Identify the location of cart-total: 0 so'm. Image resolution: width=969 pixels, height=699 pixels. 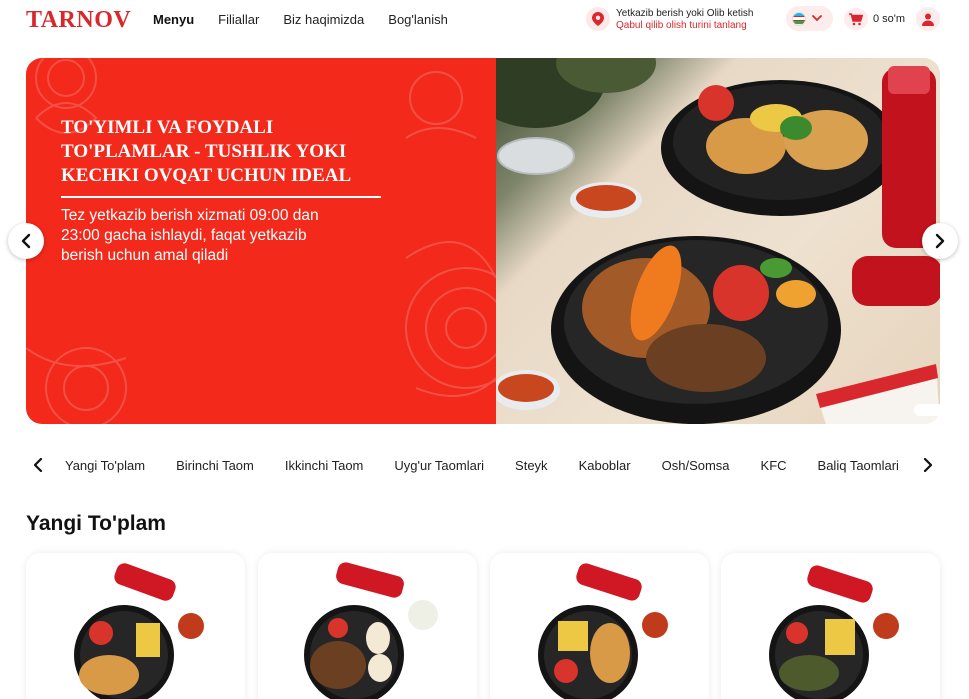
(889, 19).